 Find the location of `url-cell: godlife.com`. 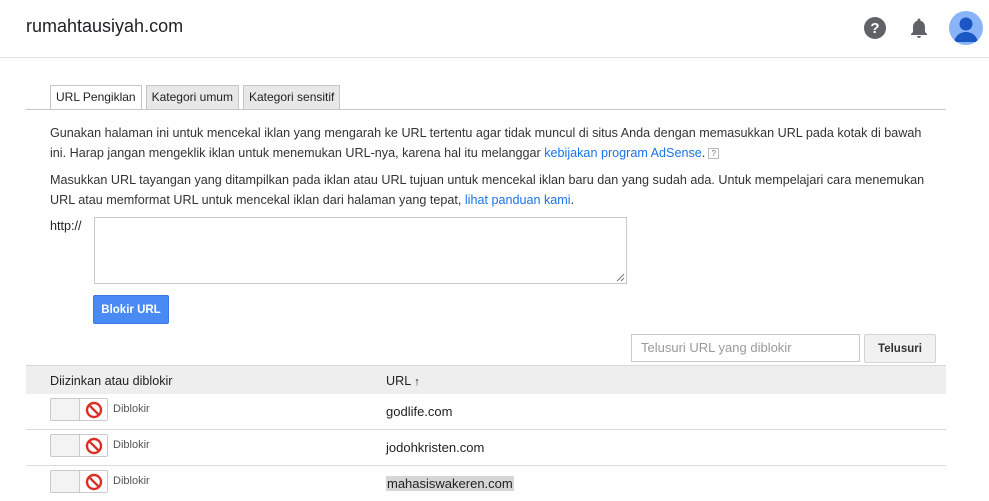

url-cell: godlife.com is located at coordinates (419, 411).